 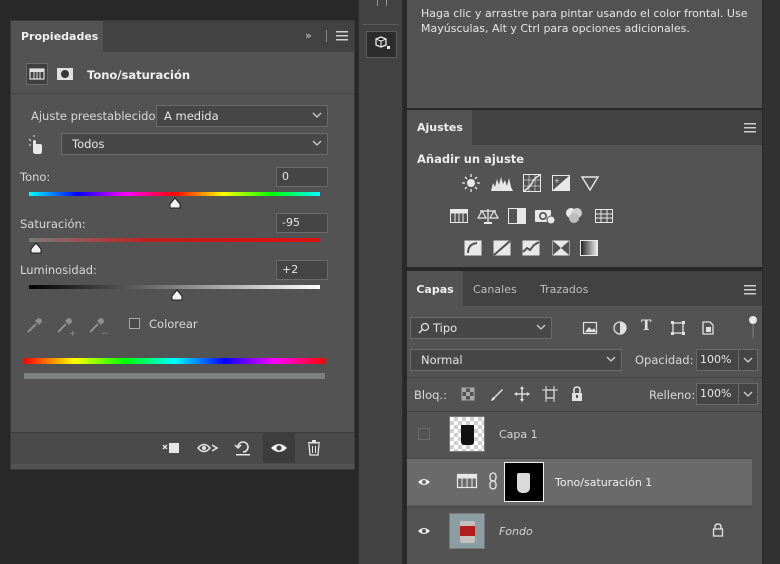 What do you see at coordinates (502, 248) in the screenshot?
I see `posterize-icon` at bounding box center [502, 248].